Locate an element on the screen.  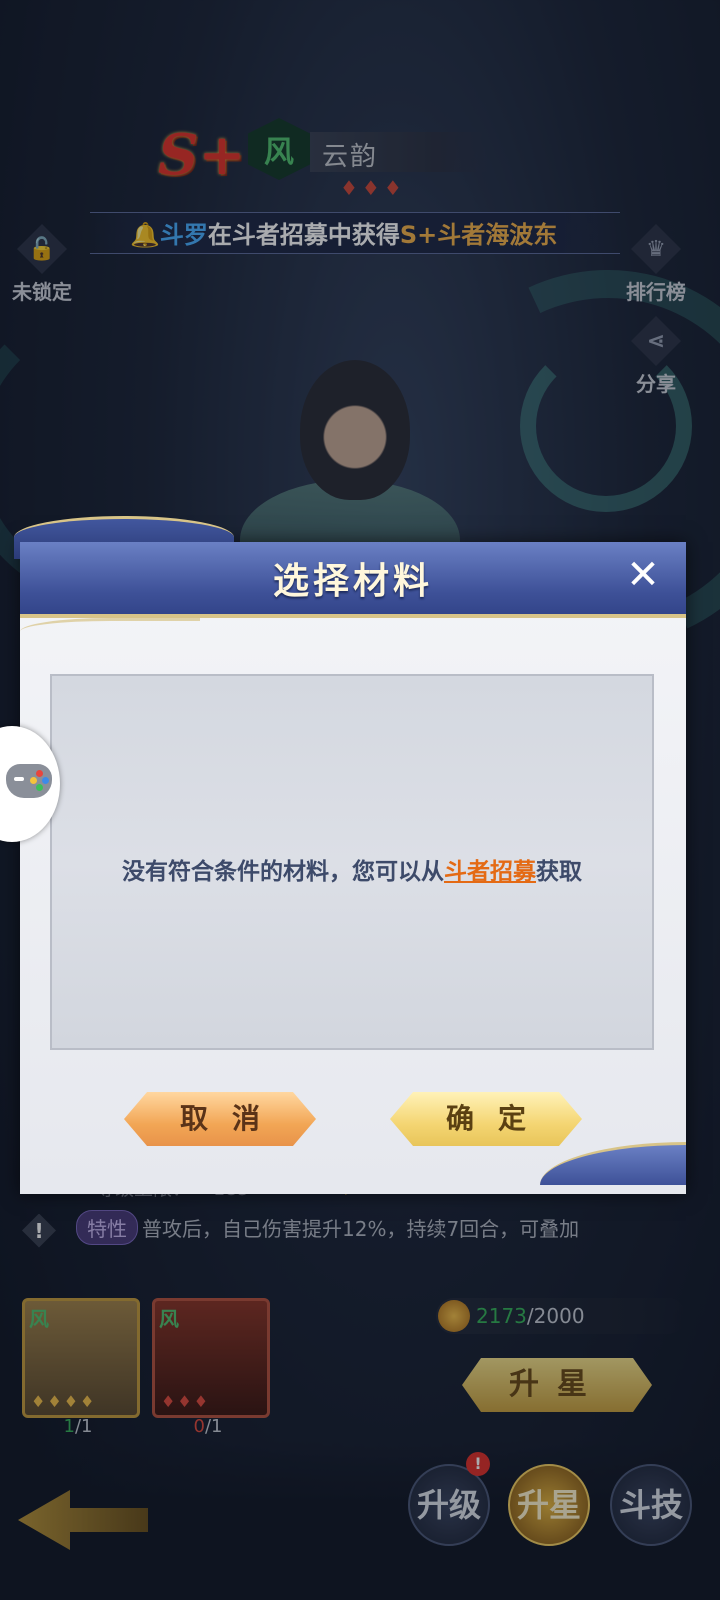
dialog-header: 选择材料 ✕ is located at coordinates (353, 580).